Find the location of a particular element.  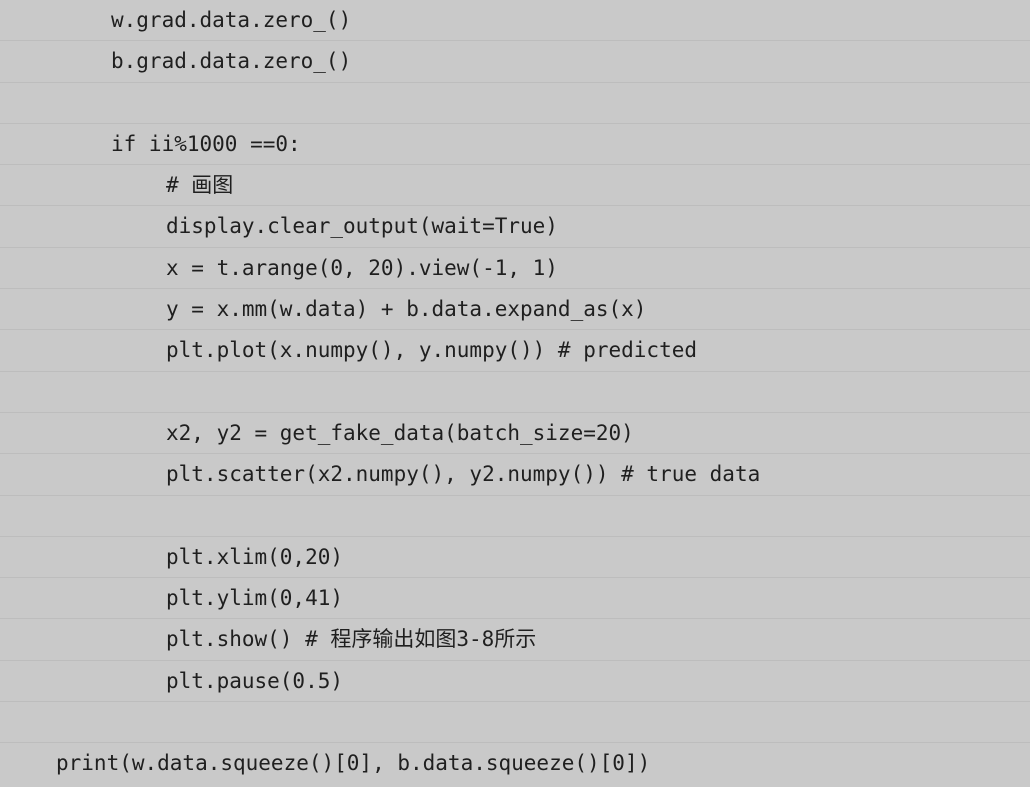

code-text: b.grad.data.zero_() is located at coordinates (231, 61).